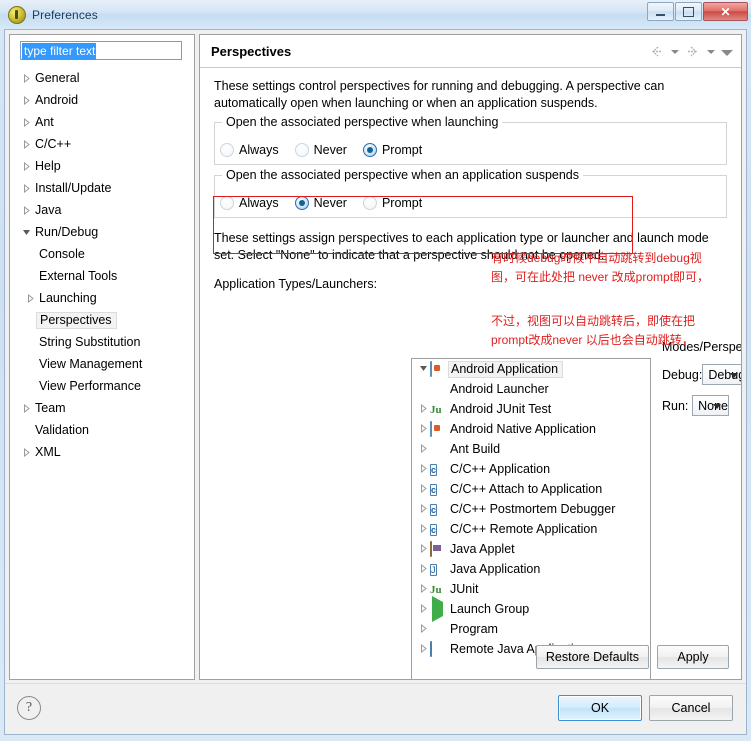 The image size is (751, 741). I want to click on forward-dropdown-chevron-down-icon, so click(710, 51).